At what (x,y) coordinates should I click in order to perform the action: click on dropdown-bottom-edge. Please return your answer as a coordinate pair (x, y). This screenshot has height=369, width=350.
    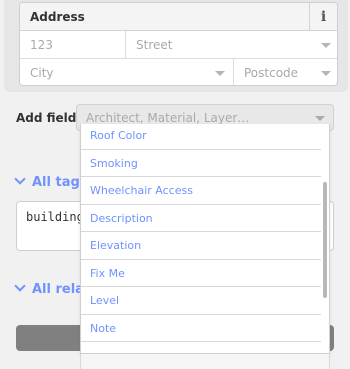
    Looking at the image, I should click on (205, 361).